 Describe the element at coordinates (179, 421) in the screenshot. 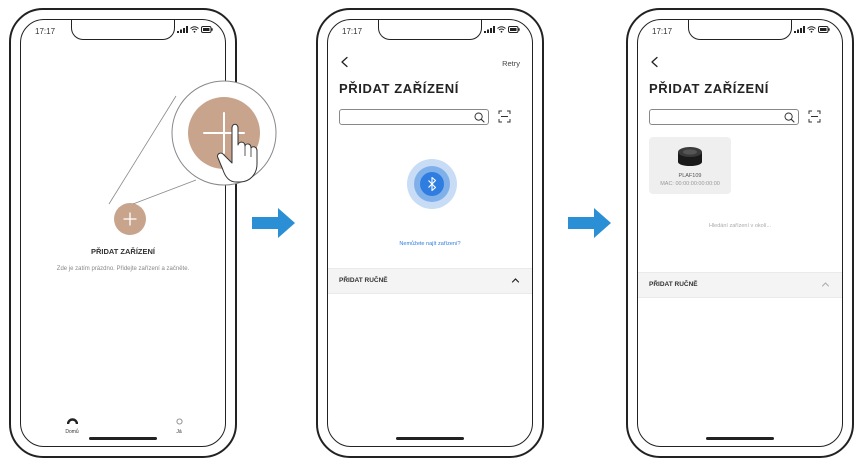

I see `user-icon` at that location.